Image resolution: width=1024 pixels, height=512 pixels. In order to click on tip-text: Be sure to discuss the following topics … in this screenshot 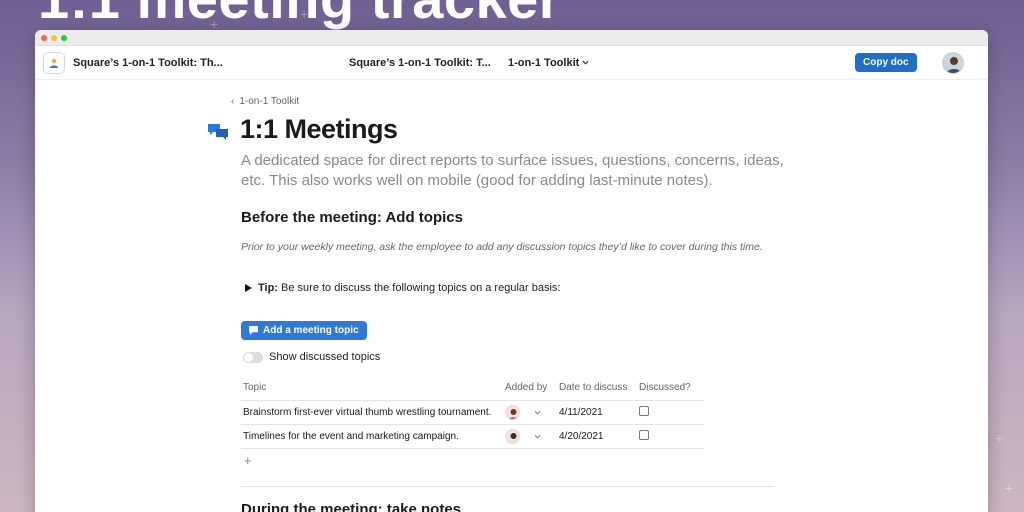, I will do `click(421, 288)`.